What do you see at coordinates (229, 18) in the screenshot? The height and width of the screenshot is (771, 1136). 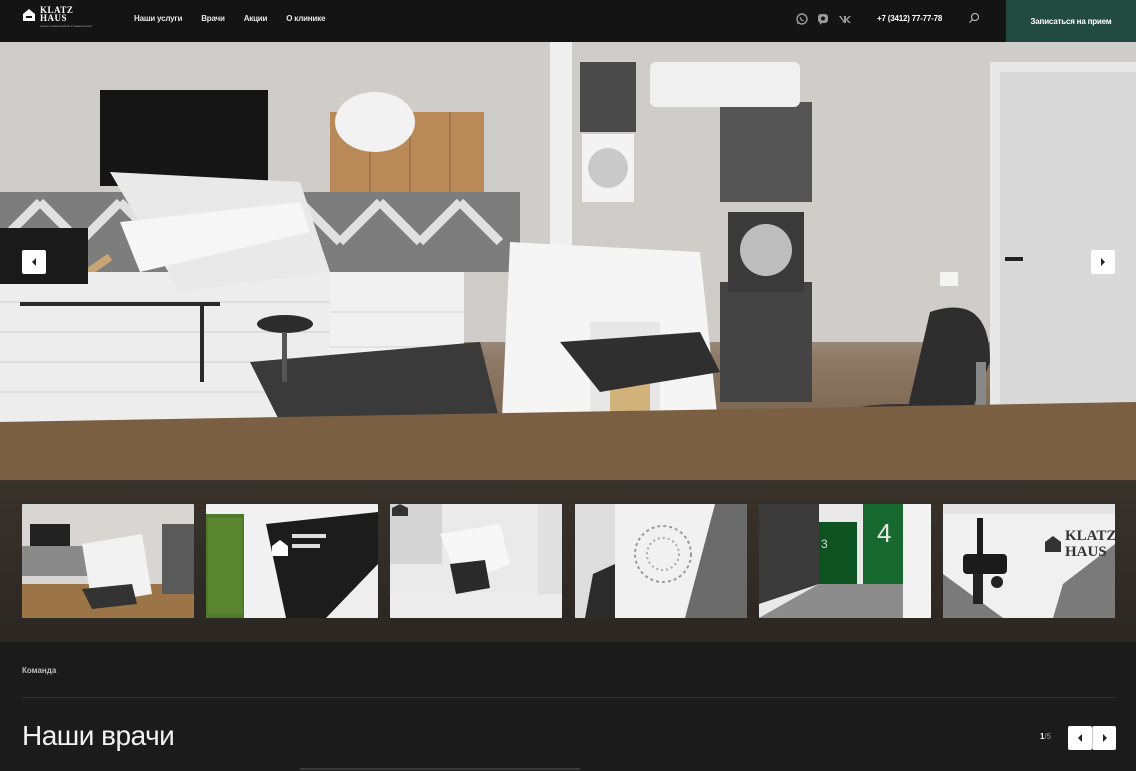 I see `main-nav: Наши услуги Врачи Акции О клинике` at bounding box center [229, 18].